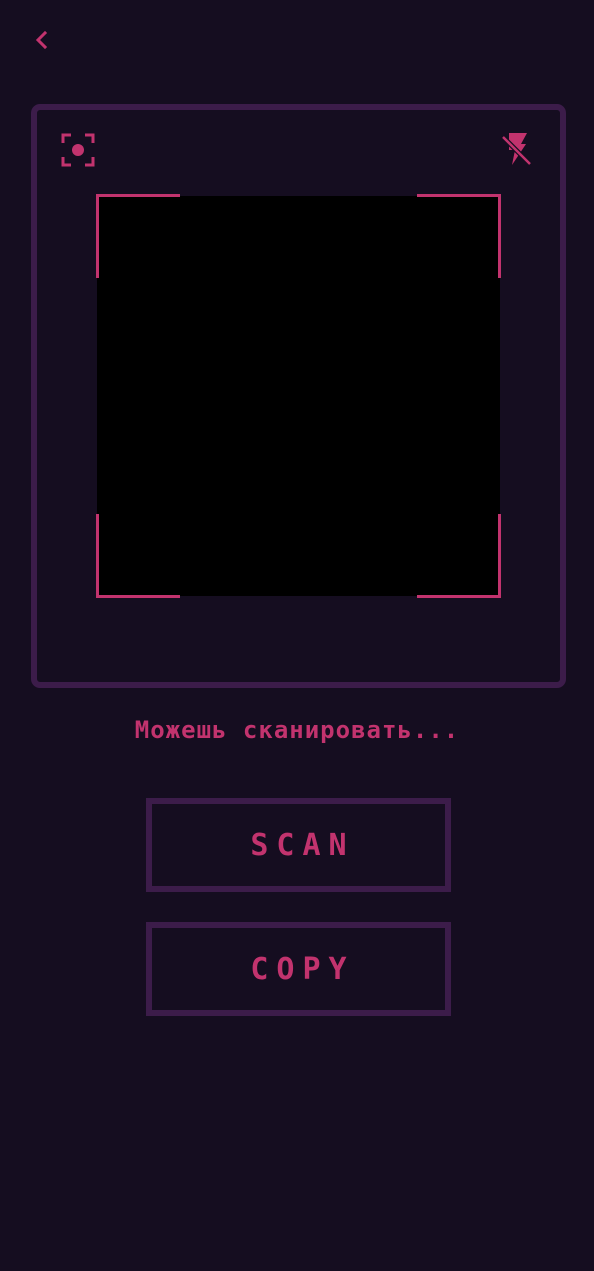 This screenshot has width=594, height=1271. I want to click on back-button, so click(42, 40).